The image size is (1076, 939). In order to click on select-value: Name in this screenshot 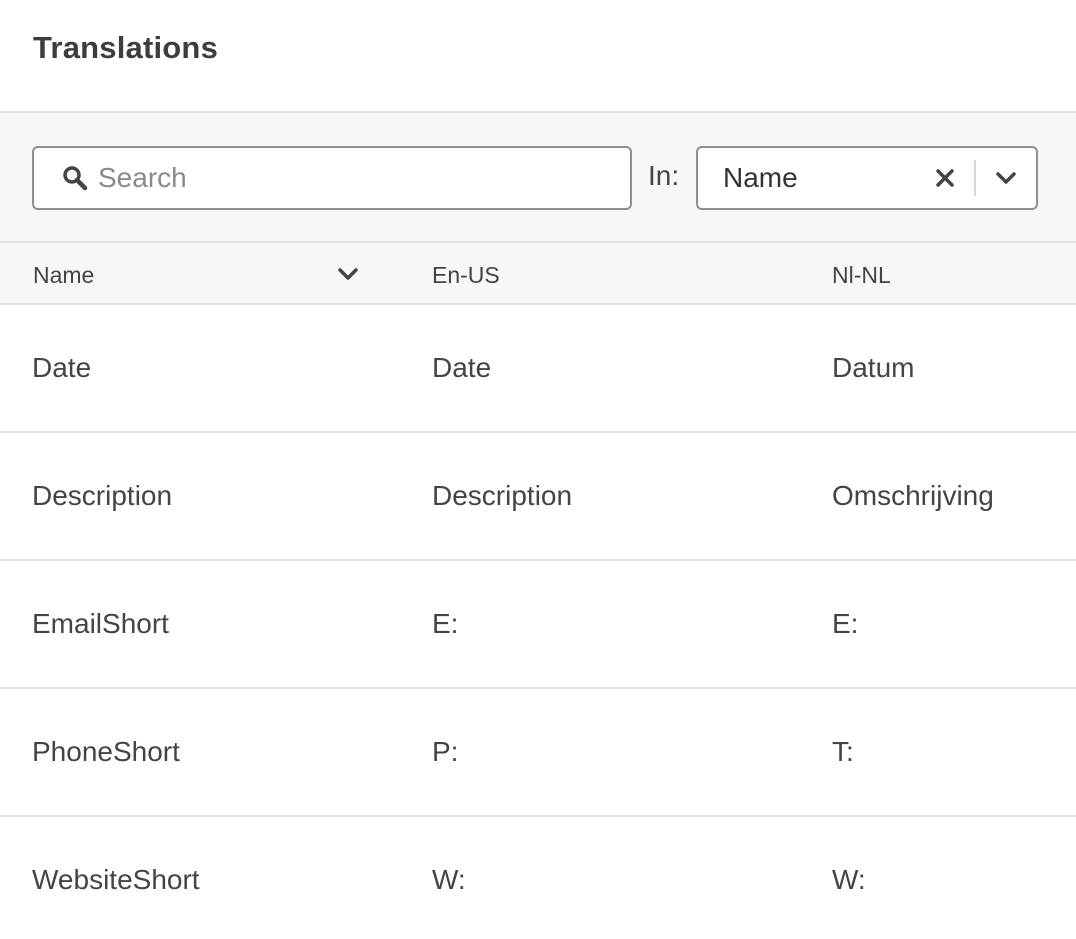, I will do `click(760, 177)`.